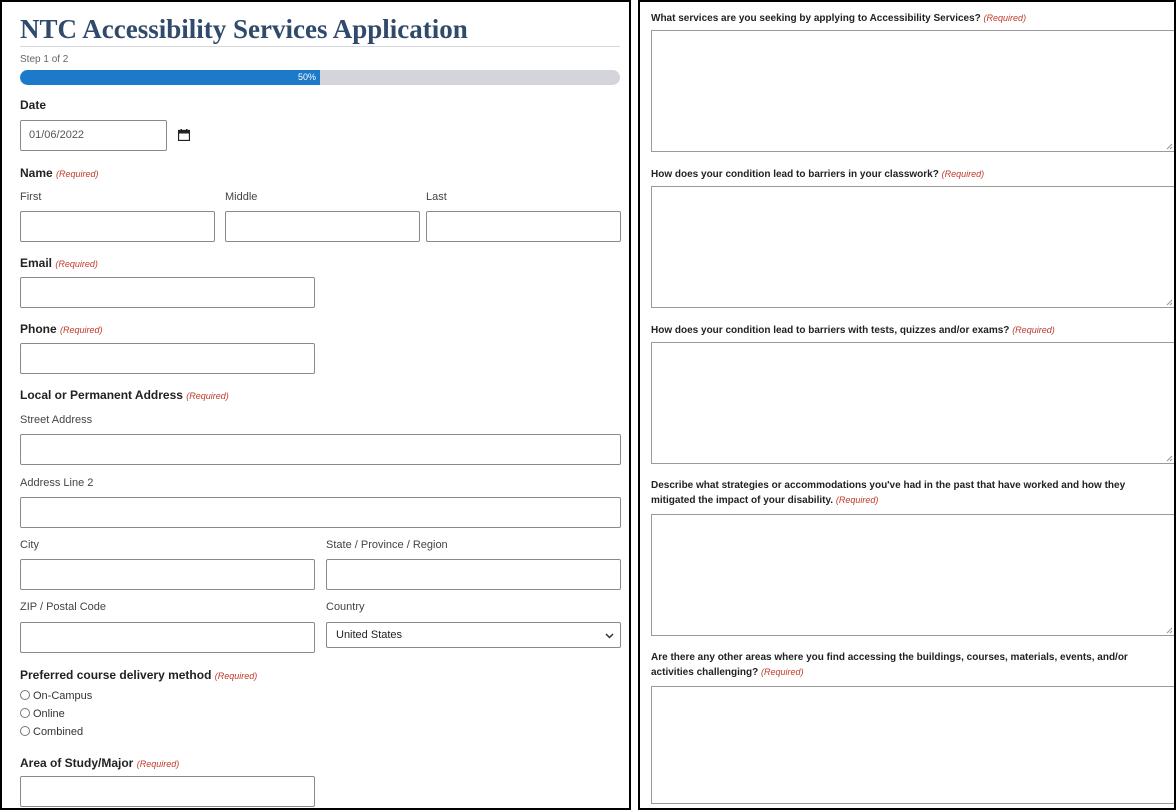 This screenshot has height=810, width=1176. Describe the element at coordinates (167, 292) in the screenshot. I see `email-input` at that location.